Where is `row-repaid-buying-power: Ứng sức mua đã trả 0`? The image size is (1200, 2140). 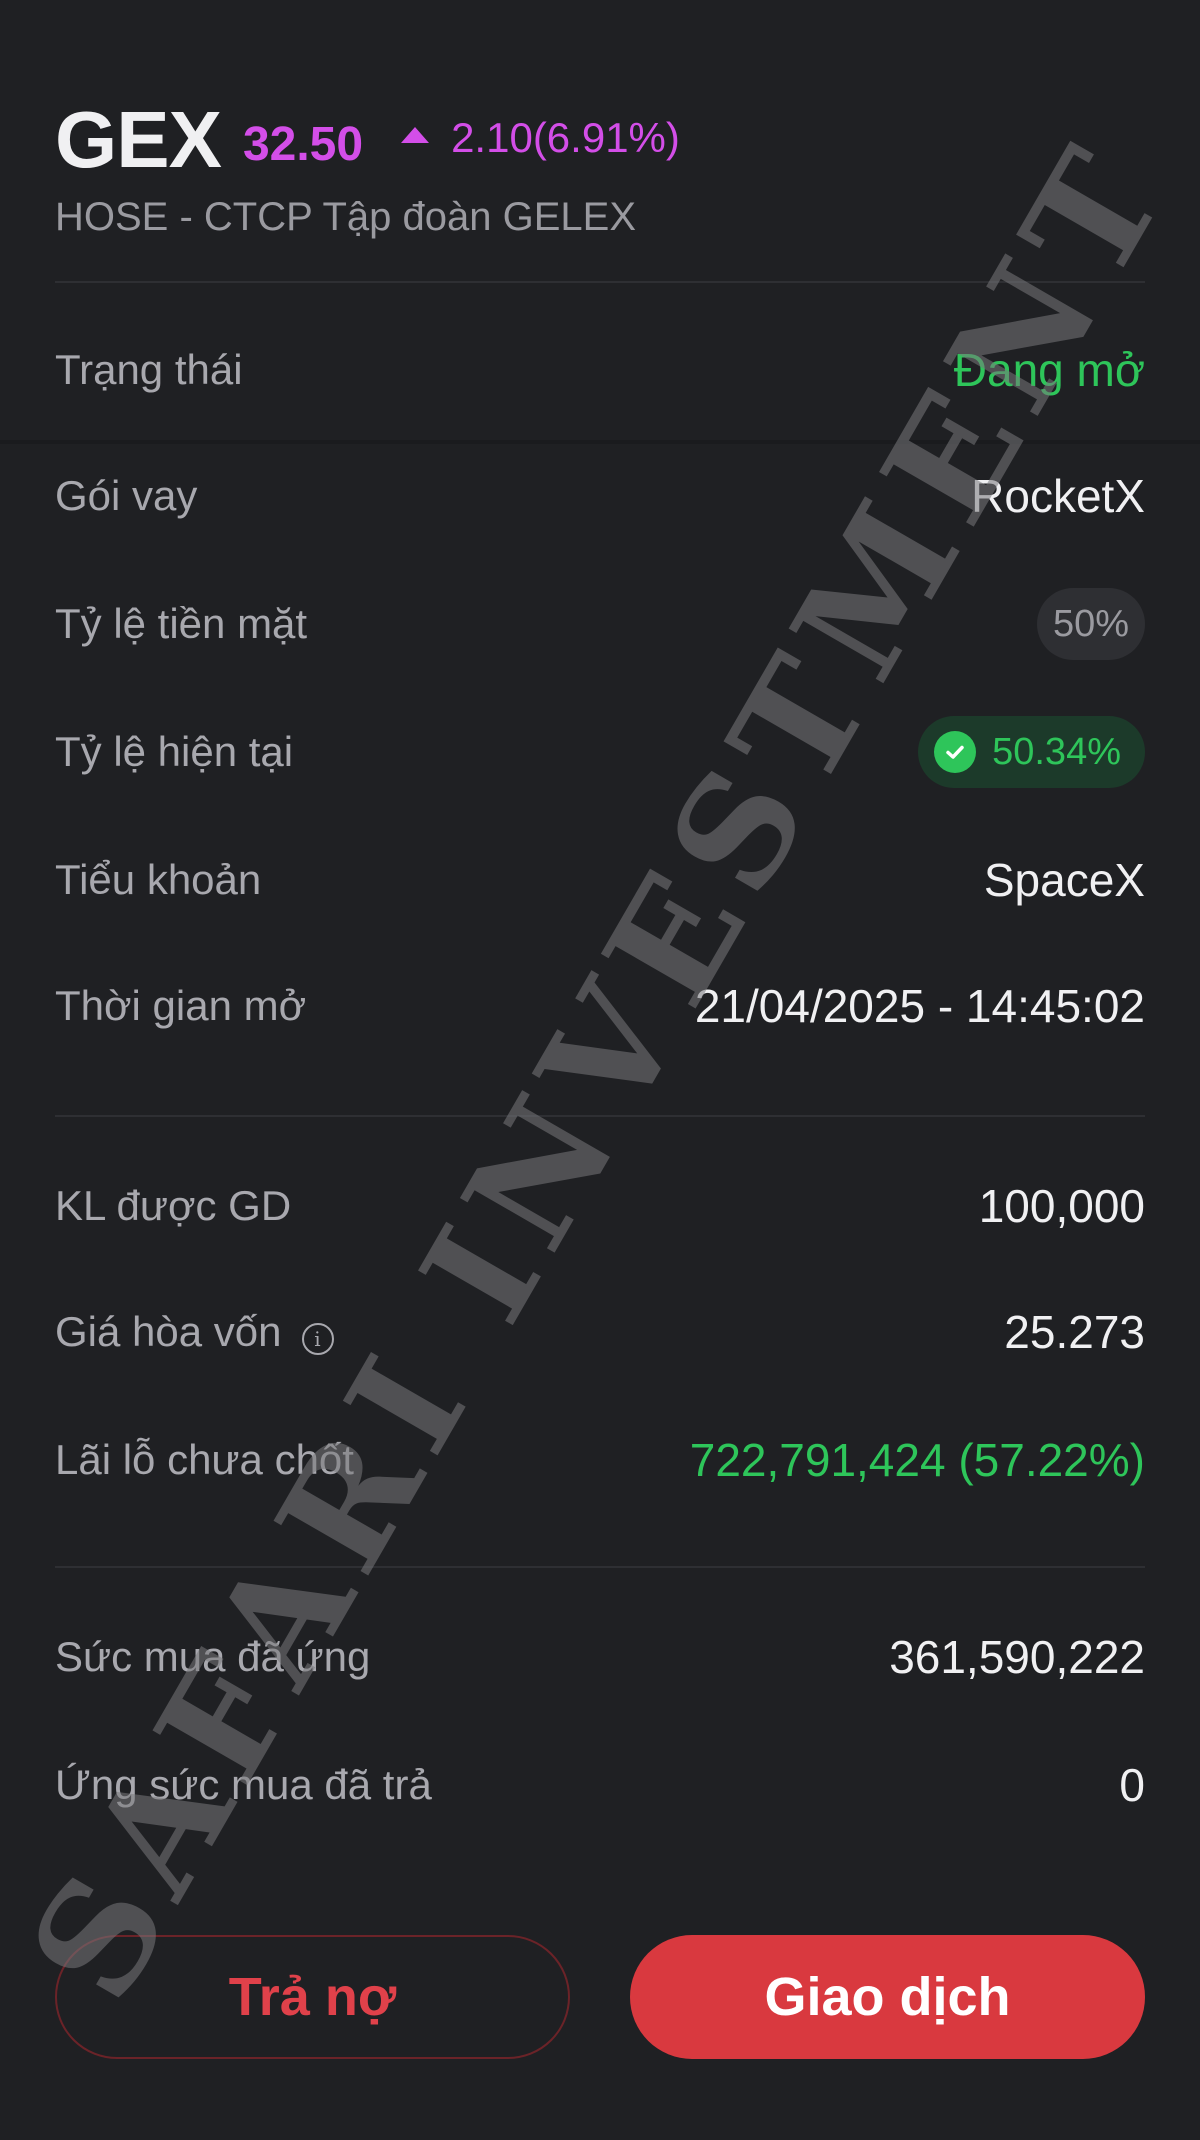 row-repaid-buying-power: Ứng sức mua đã trả 0 is located at coordinates (600, 1785).